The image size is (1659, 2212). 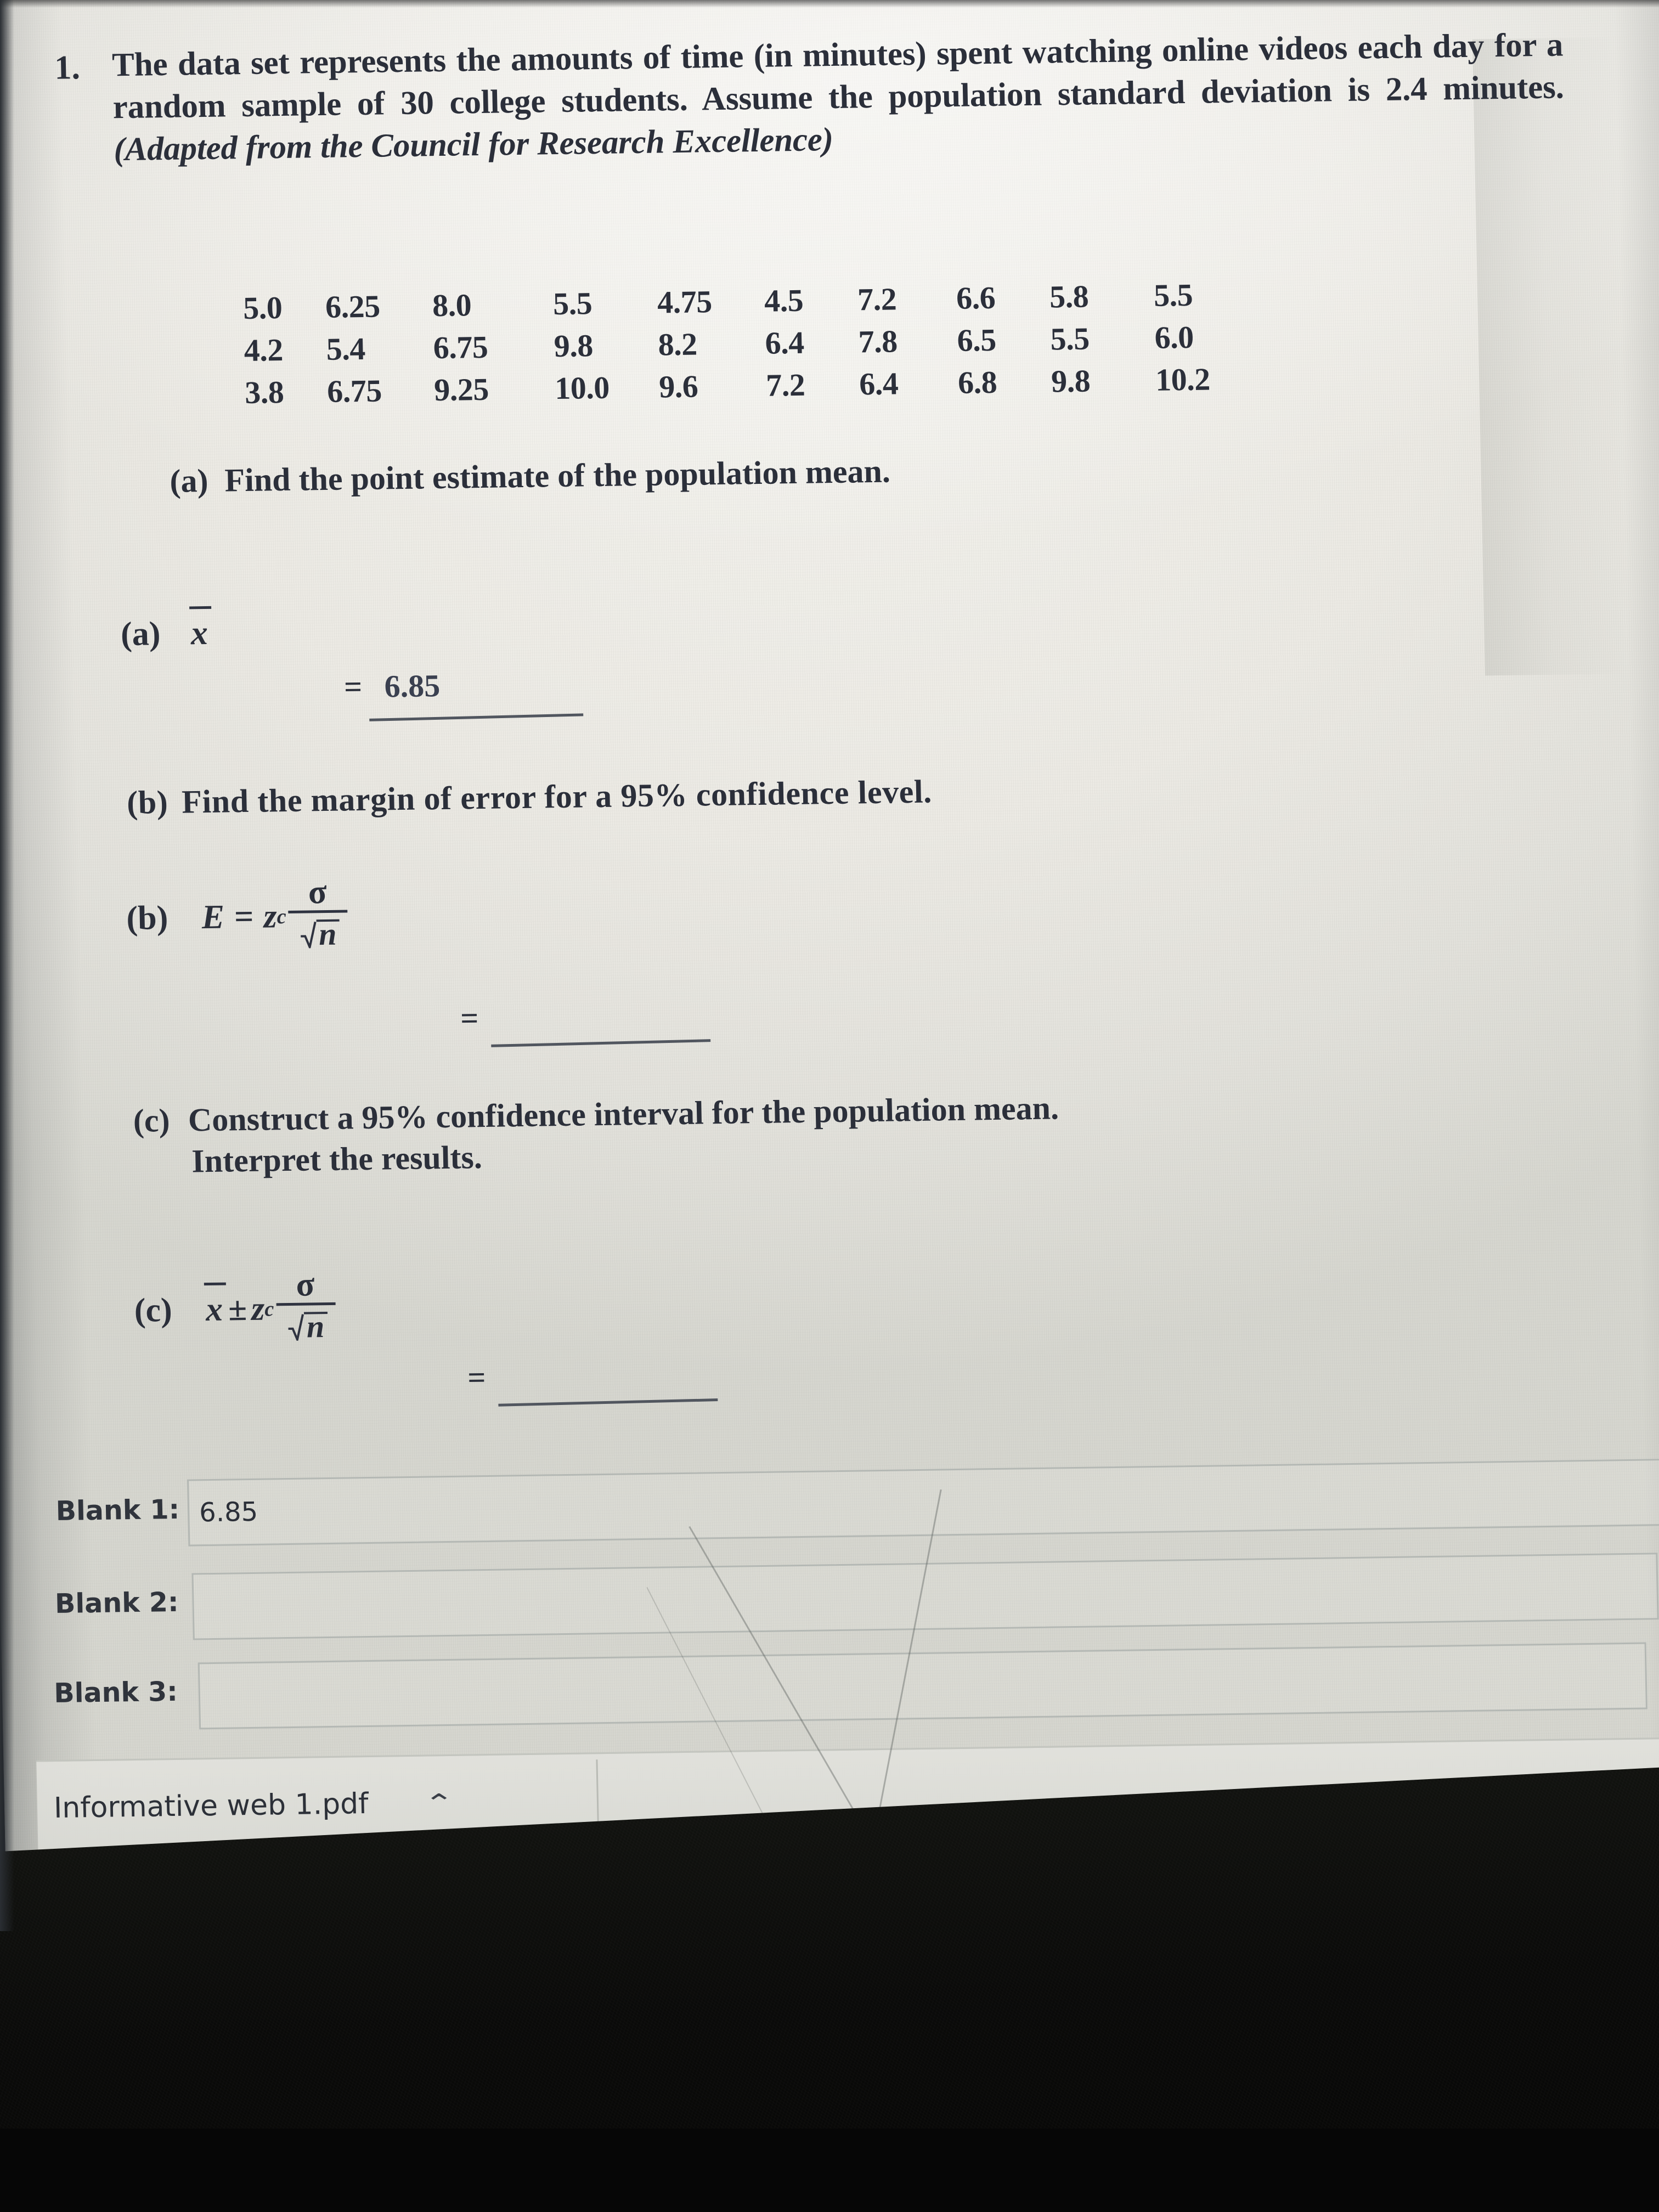 I want to click on part-b-result: =, so click(x=477, y=1019).